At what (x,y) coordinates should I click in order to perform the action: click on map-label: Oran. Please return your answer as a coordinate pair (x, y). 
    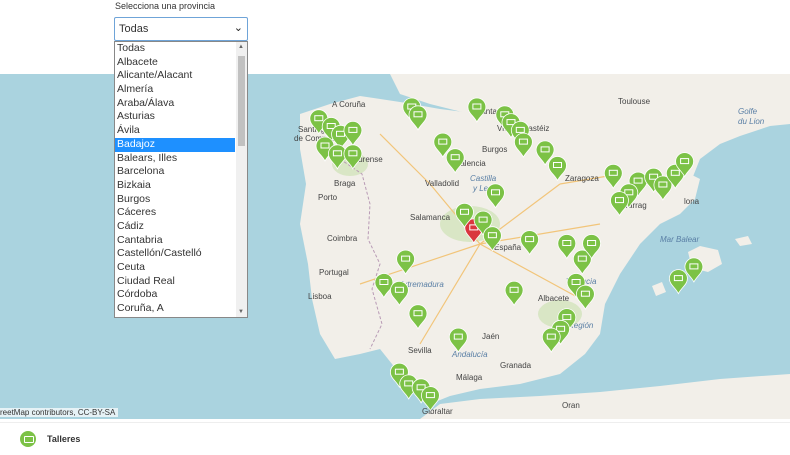
    Looking at the image, I should click on (571, 405).